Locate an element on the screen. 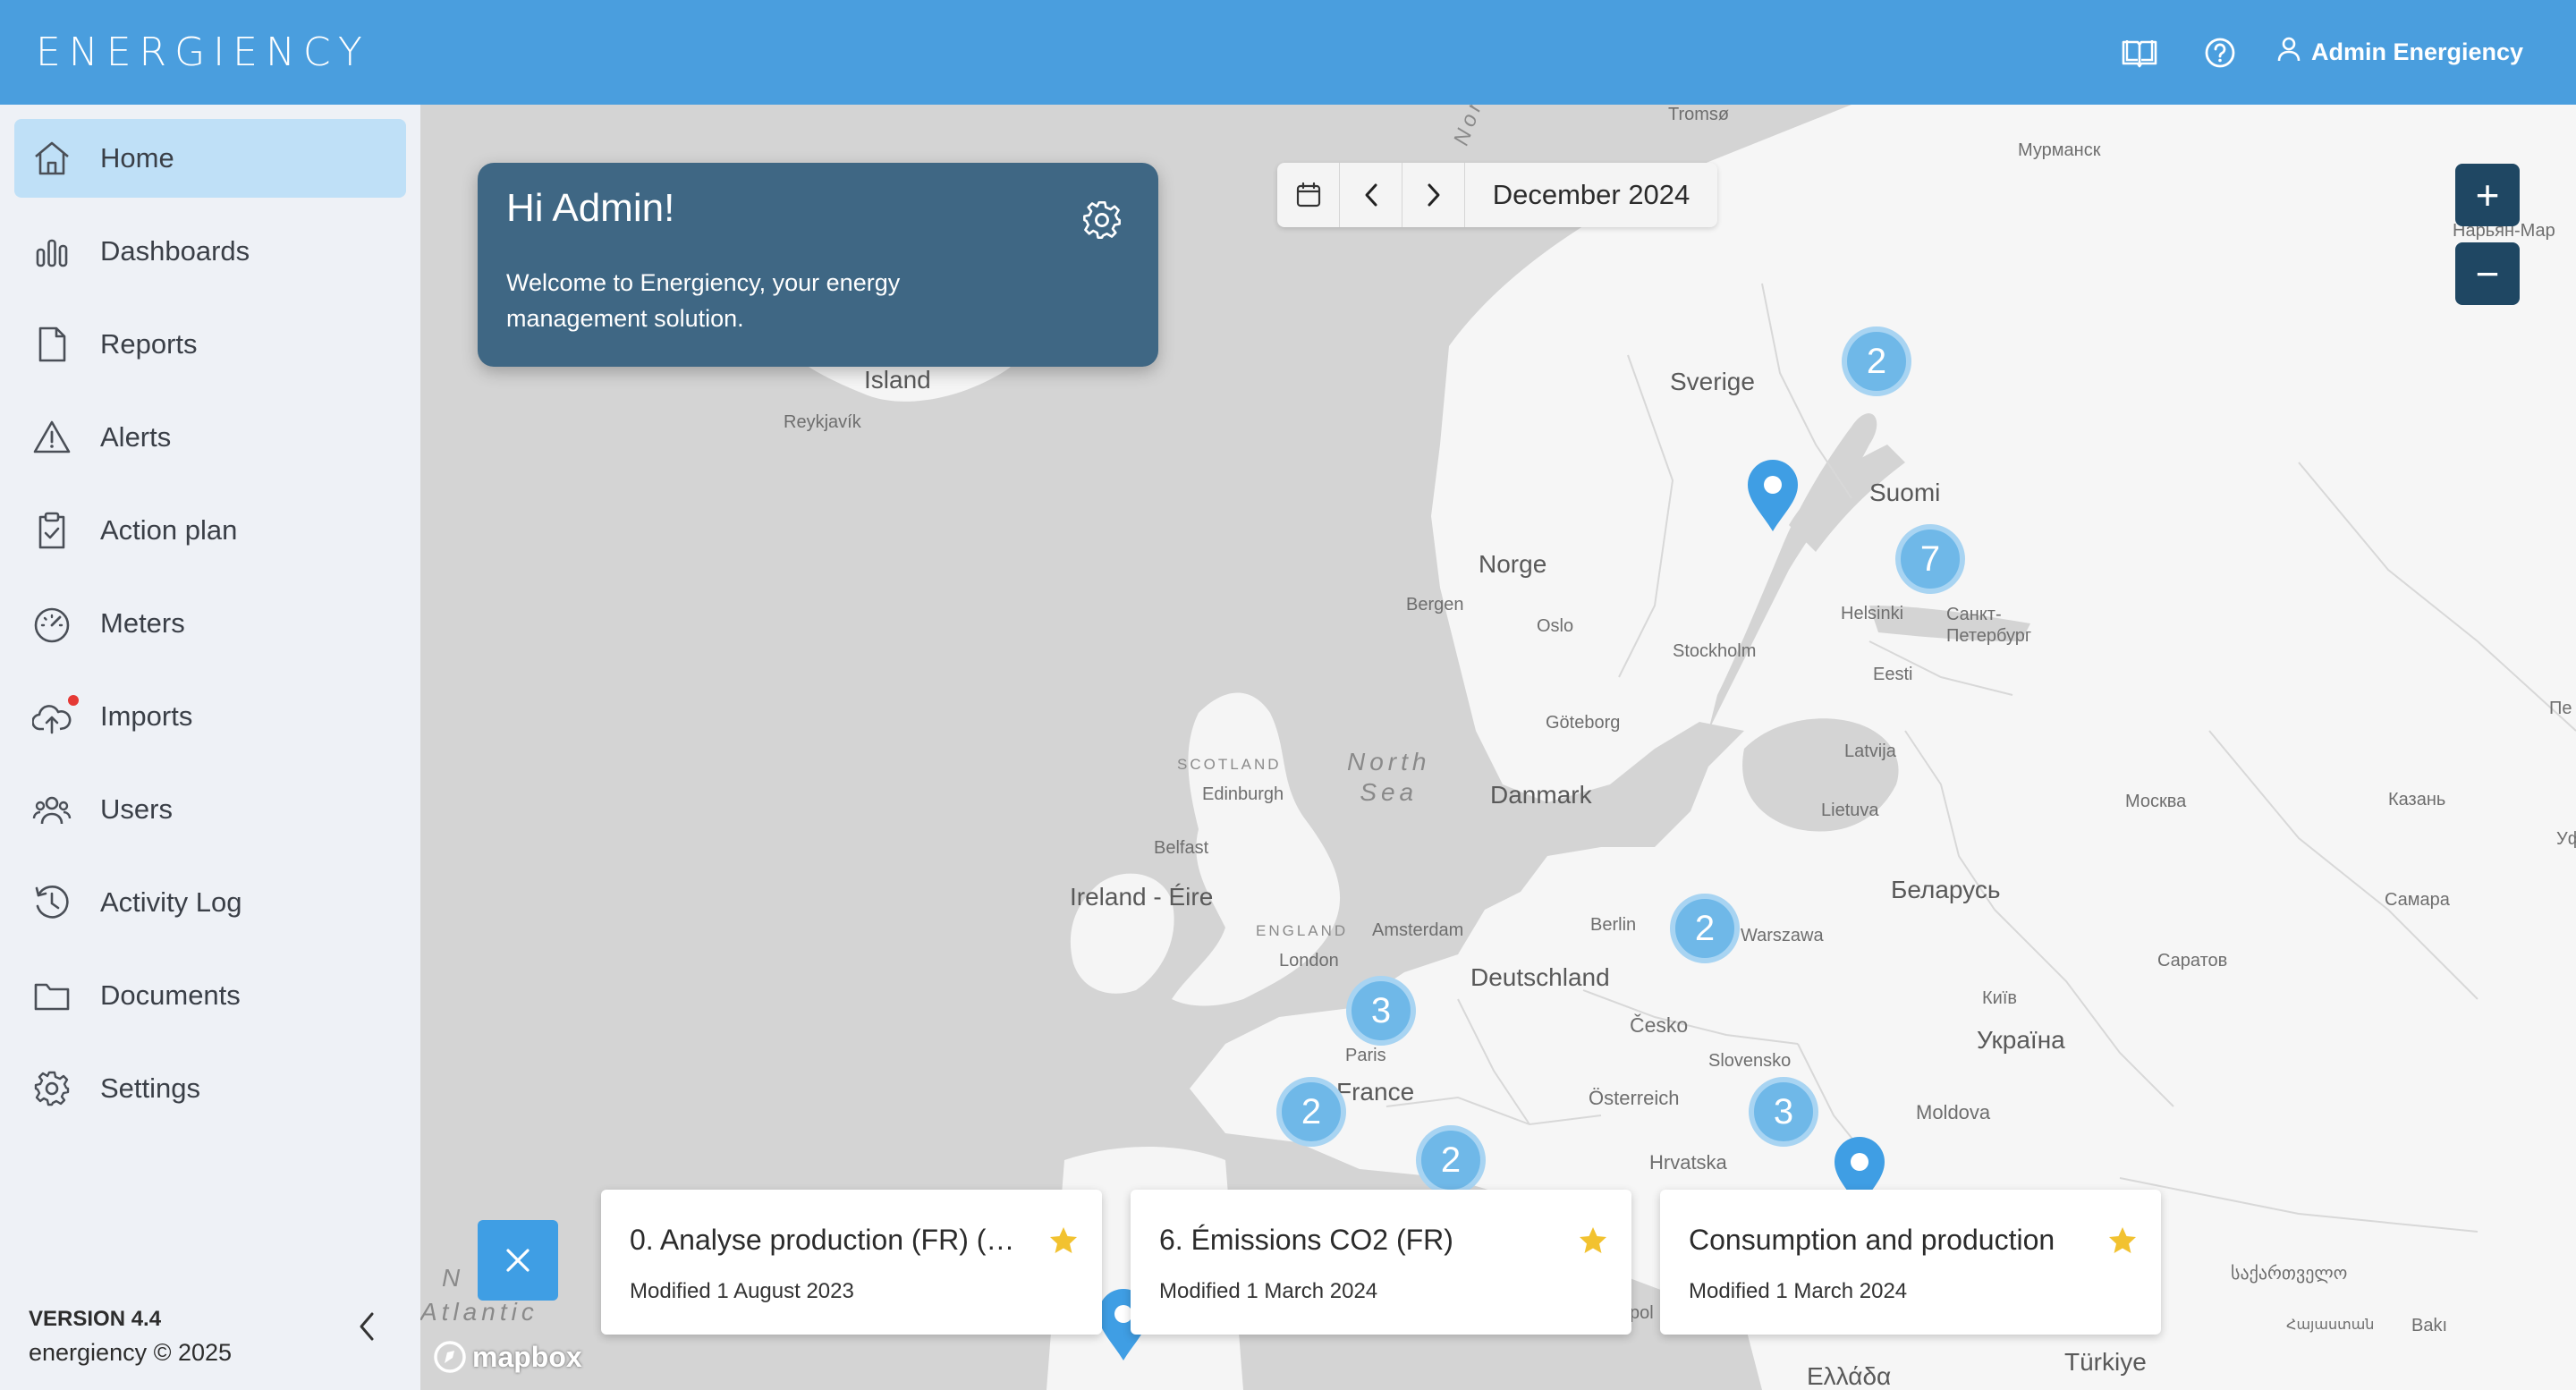 This screenshot has width=2576, height=1390. cloud-upload-icon is located at coordinates (52, 719).